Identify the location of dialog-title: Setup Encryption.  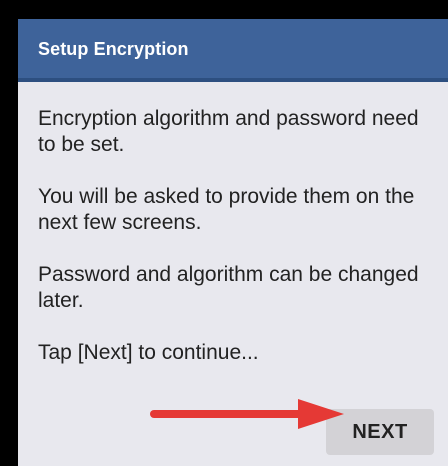
(113, 49).